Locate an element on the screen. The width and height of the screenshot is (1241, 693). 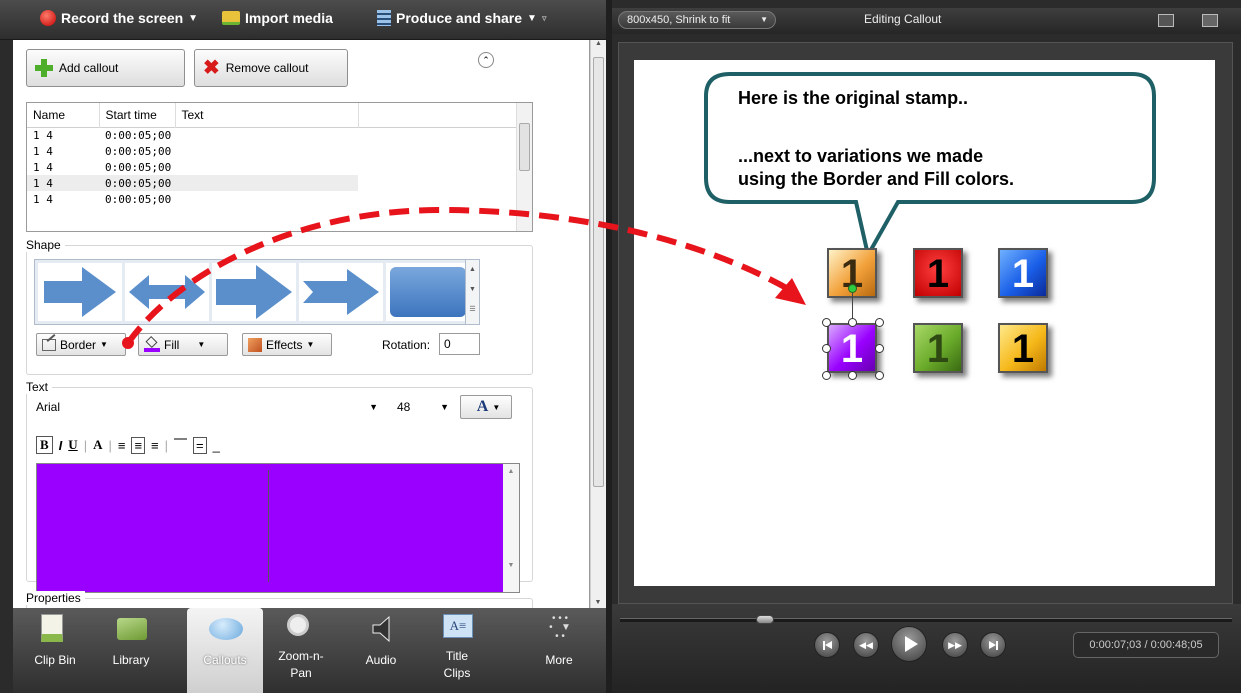
stamp-yellow: 1 is located at coordinates (1023, 348).